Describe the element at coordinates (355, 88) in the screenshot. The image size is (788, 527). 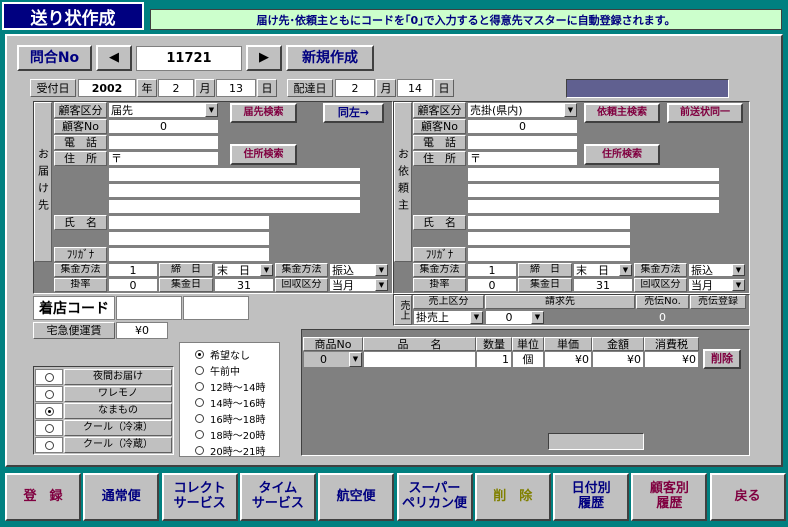
I see `delivery-month-field: 2` at that location.